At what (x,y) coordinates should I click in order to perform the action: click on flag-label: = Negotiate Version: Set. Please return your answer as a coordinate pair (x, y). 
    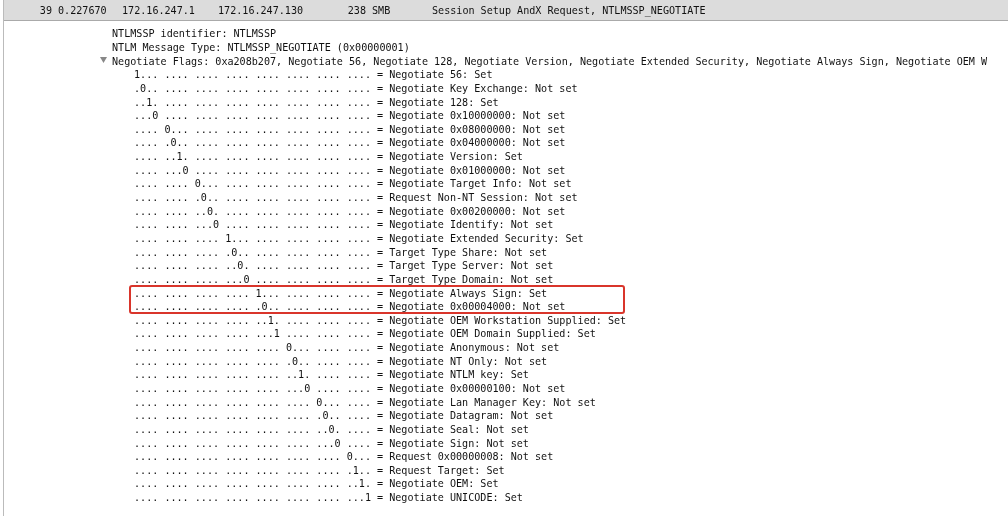
    Looking at the image, I should click on (450, 157).